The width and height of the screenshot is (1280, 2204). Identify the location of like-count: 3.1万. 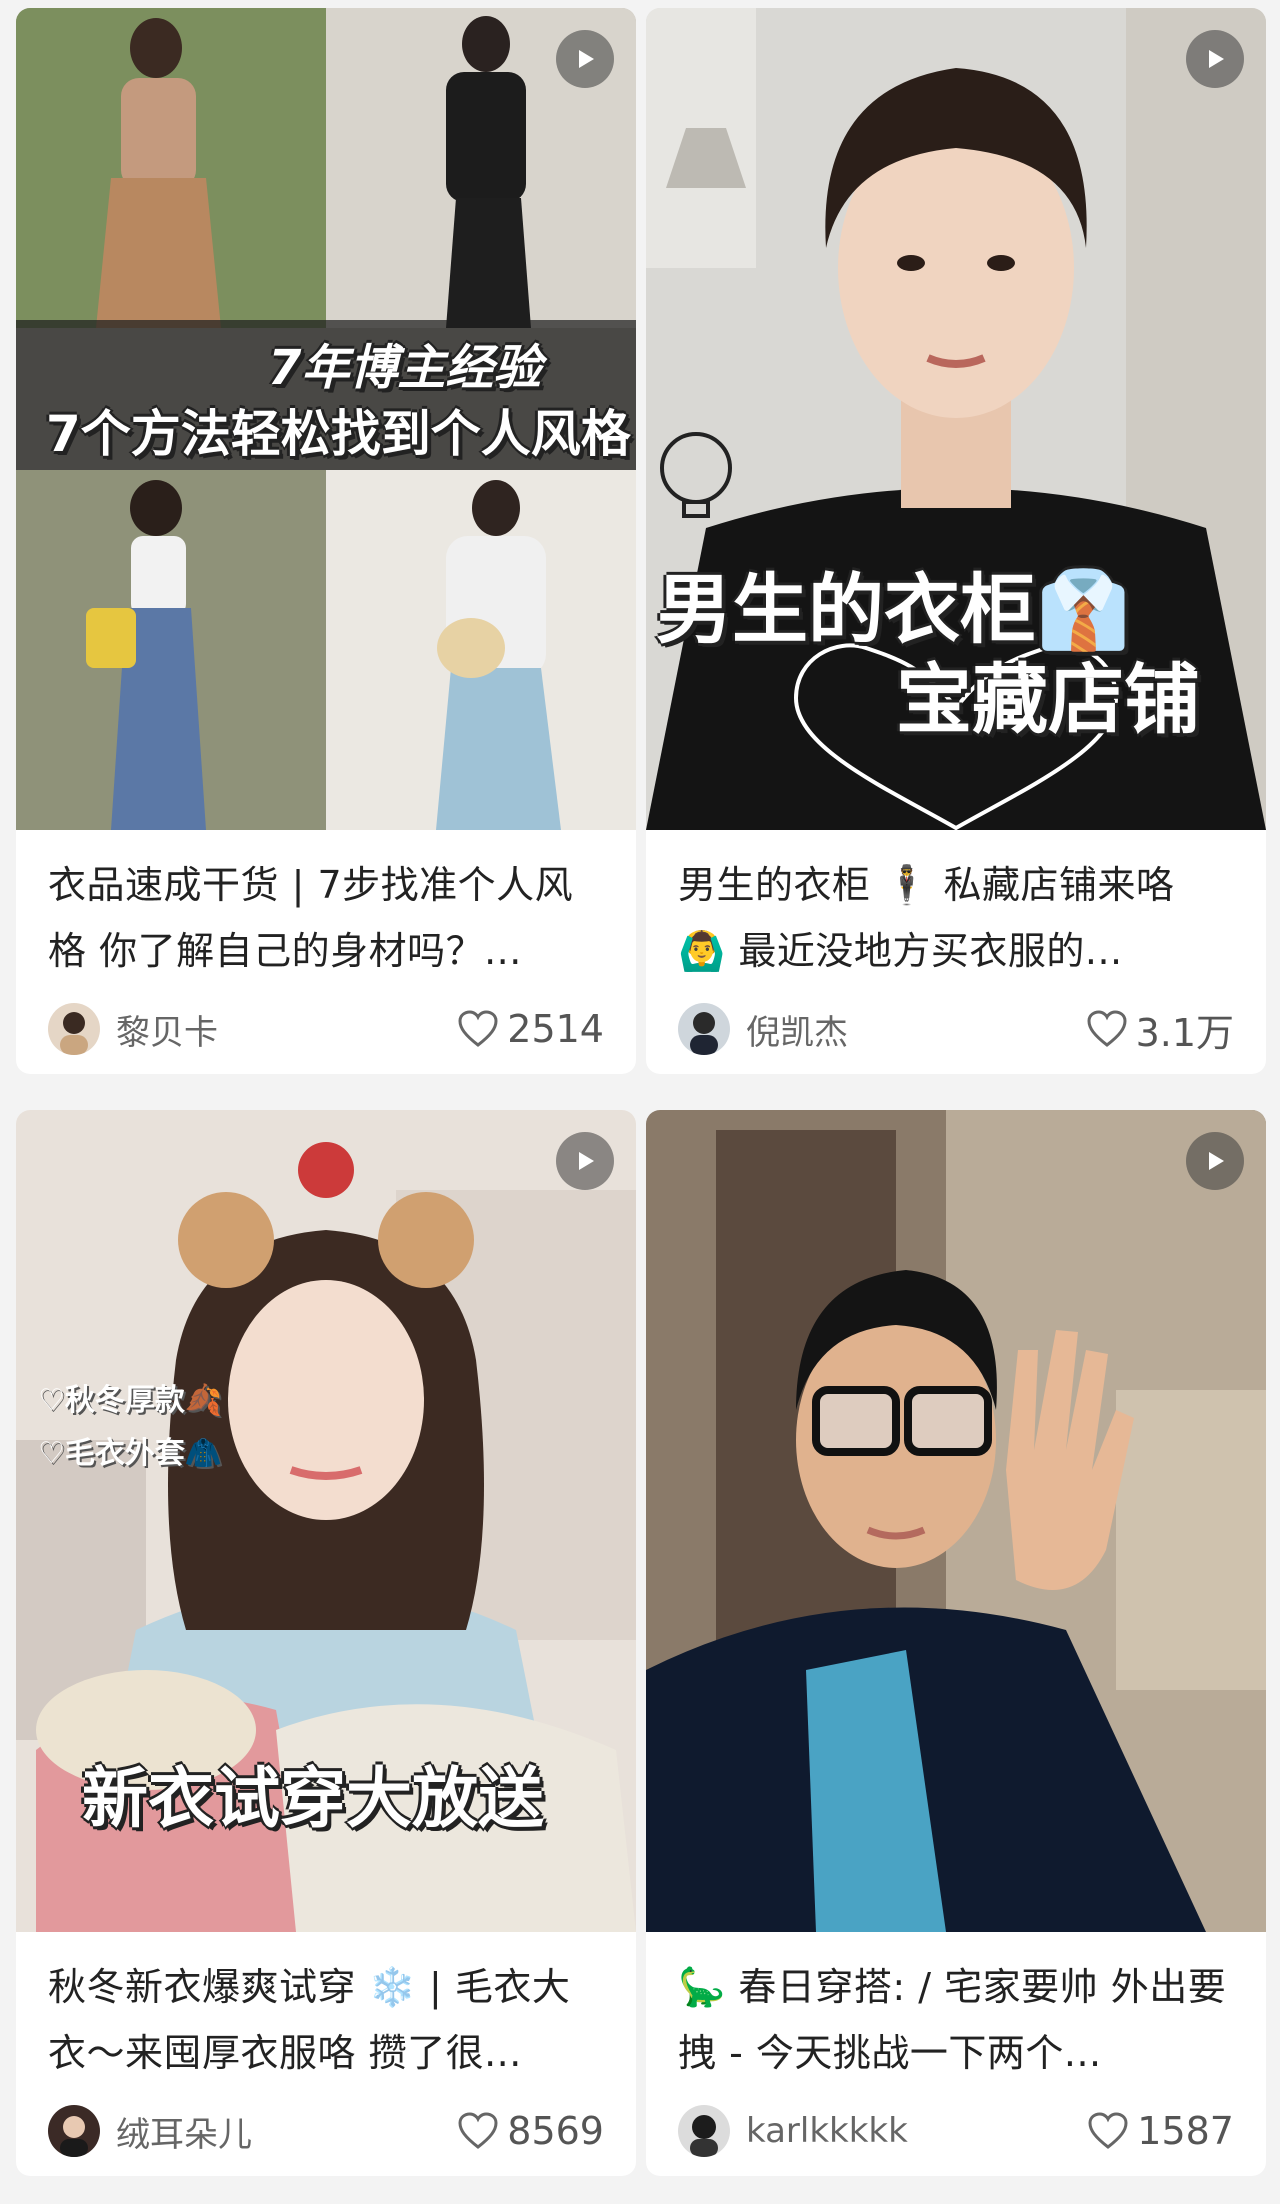
(1184, 1032).